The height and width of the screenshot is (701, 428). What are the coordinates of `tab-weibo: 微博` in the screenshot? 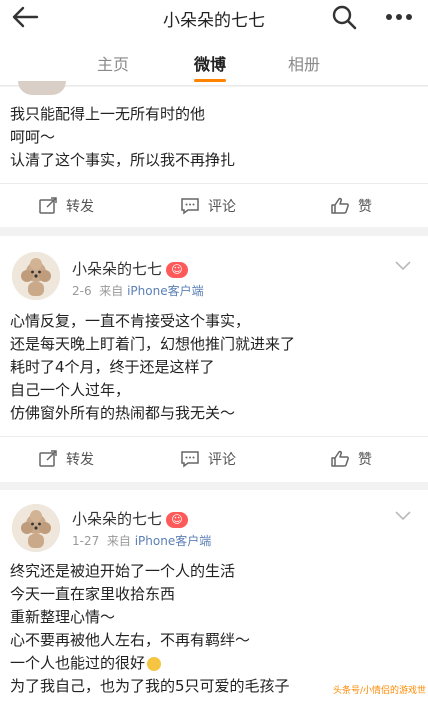 It's located at (210, 63).